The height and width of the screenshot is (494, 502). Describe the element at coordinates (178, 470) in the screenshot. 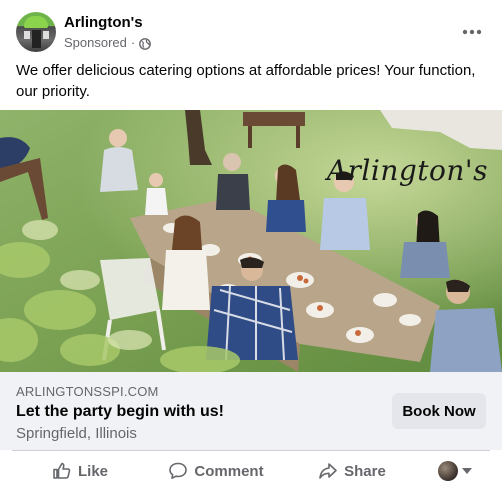

I see `comment-icon` at that location.